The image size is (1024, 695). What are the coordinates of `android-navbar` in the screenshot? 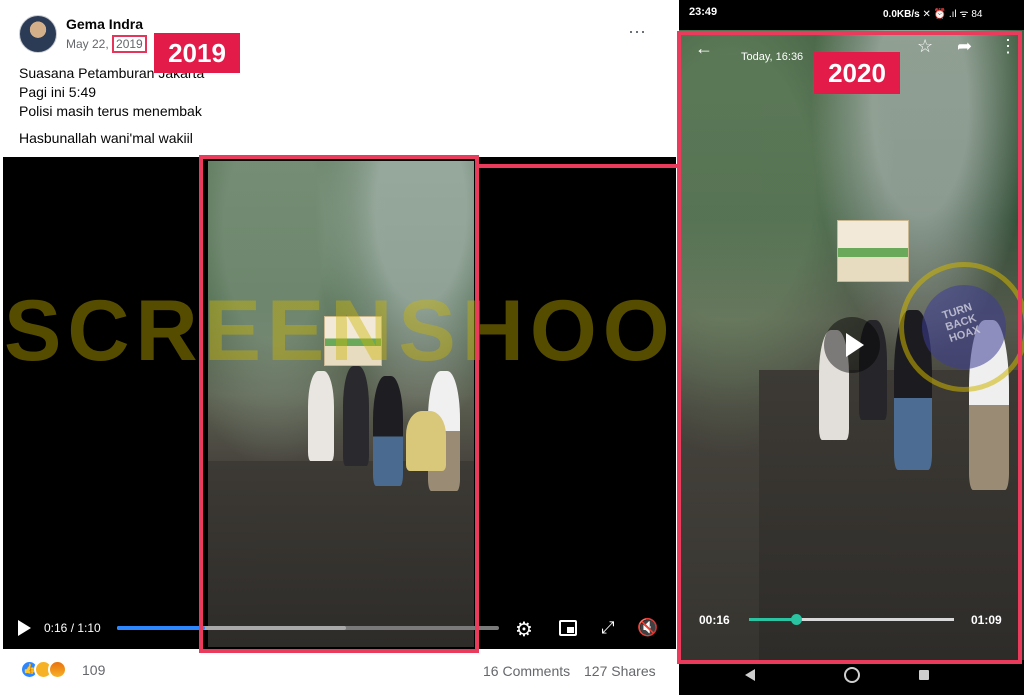 It's located at (851, 677).